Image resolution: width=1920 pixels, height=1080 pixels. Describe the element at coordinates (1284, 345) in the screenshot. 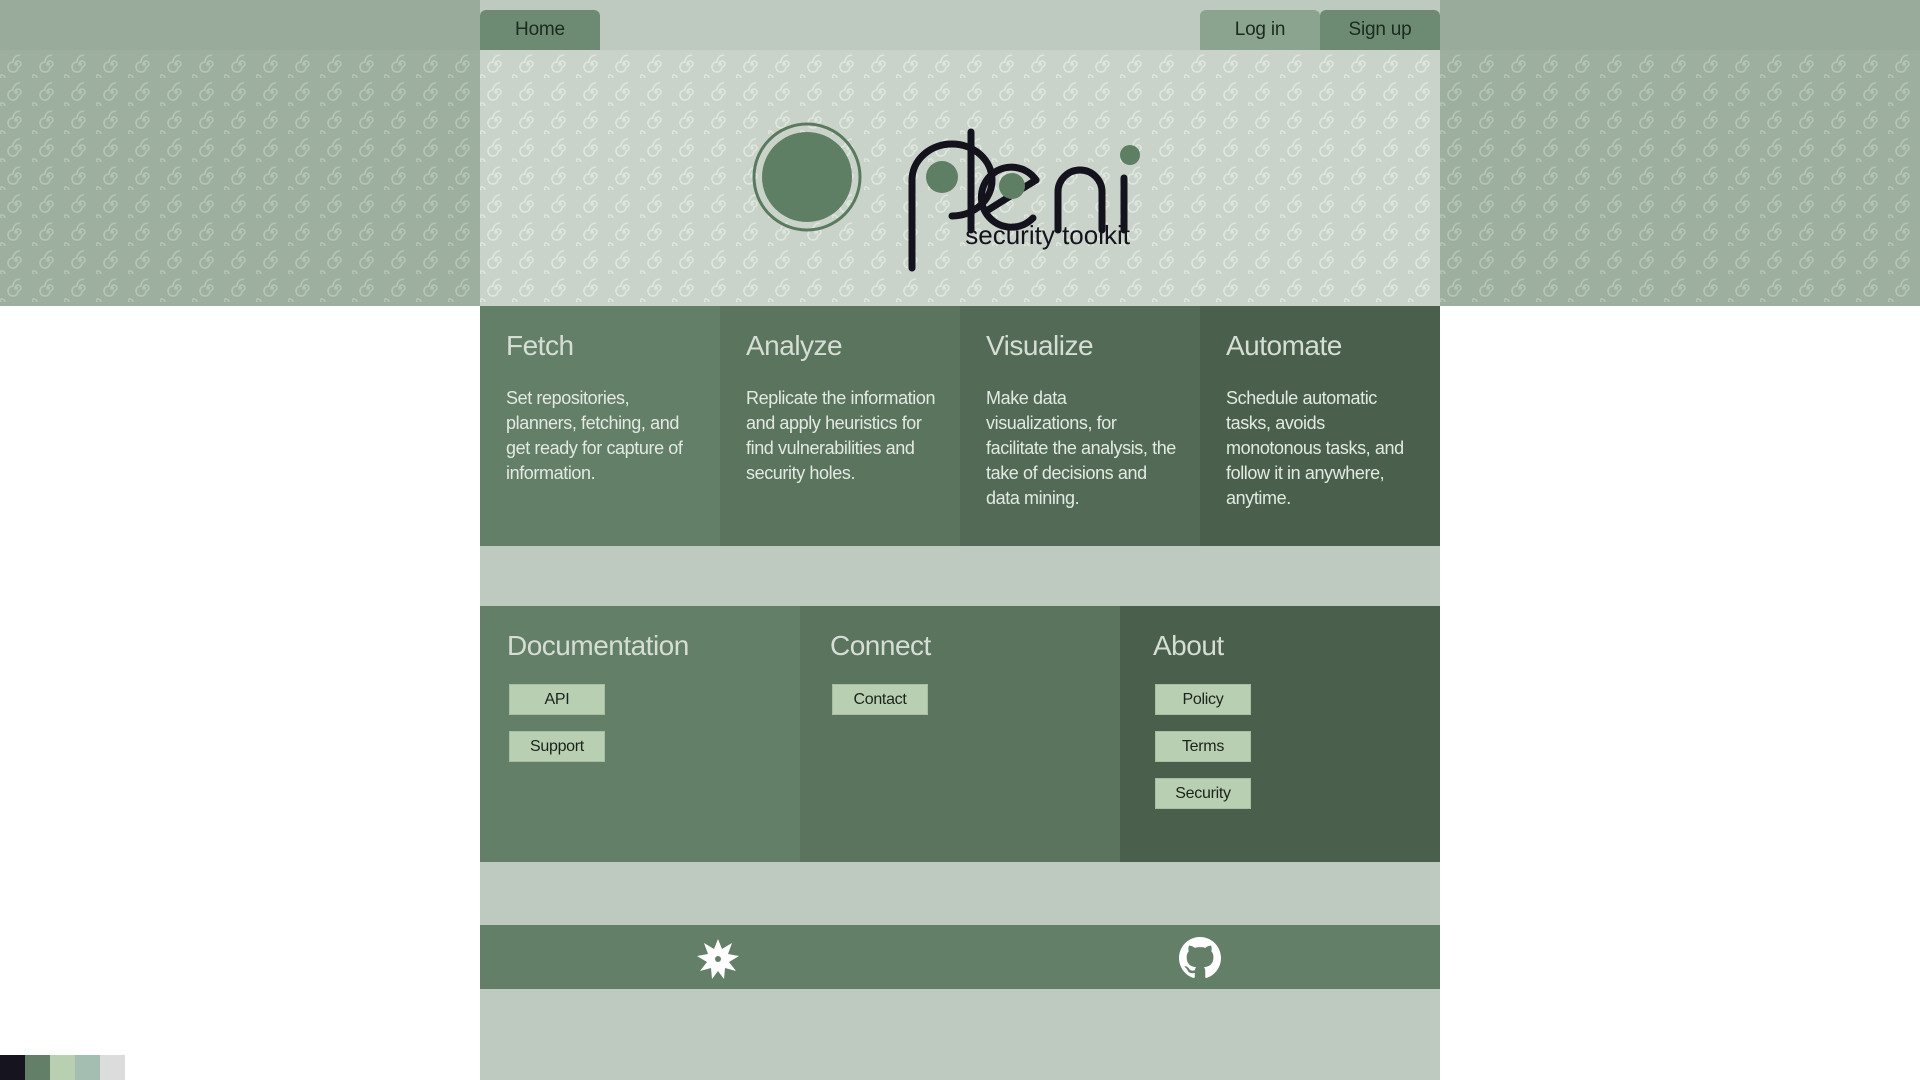

I see `feature-title: Automate` at that location.